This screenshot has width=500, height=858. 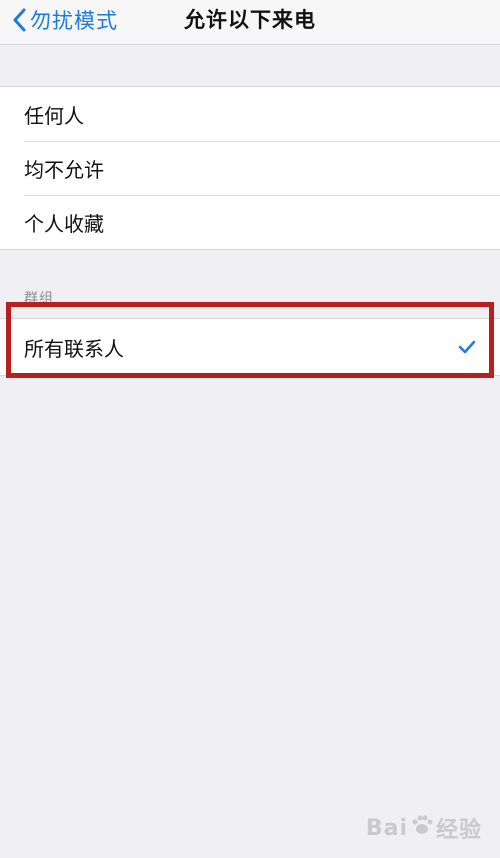 I want to click on groups-list: 所有联系人, so click(x=250, y=347).